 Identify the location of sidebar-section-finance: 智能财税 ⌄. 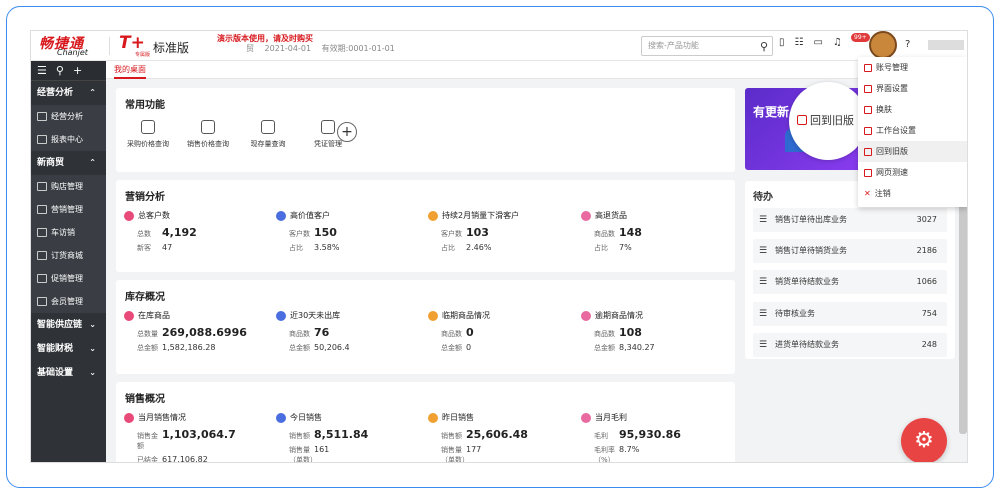
(68, 349).